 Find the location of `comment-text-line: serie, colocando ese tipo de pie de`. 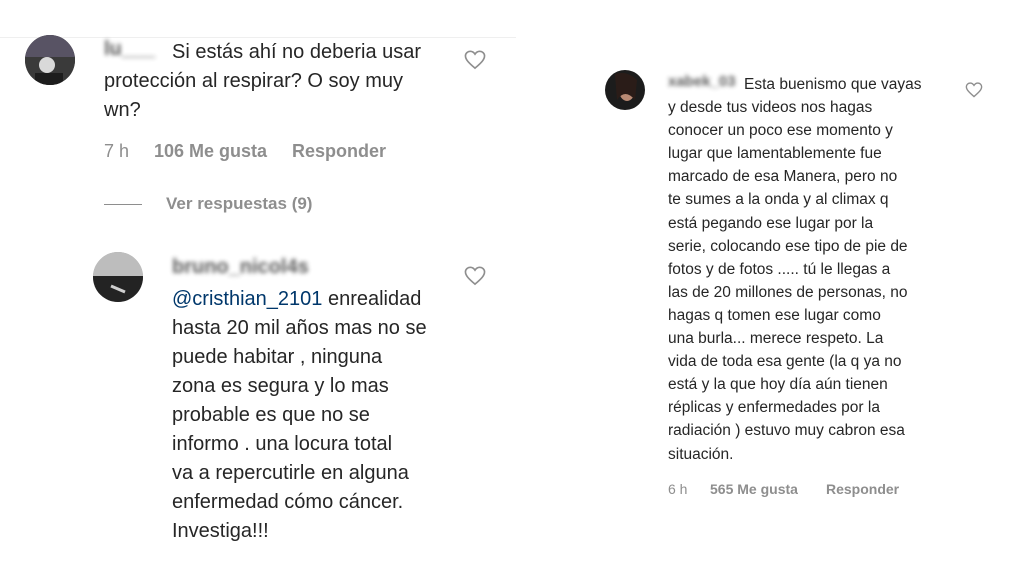

comment-text-line: serie, colocando ese tipo de pie de is located at coordinates (788, 246).